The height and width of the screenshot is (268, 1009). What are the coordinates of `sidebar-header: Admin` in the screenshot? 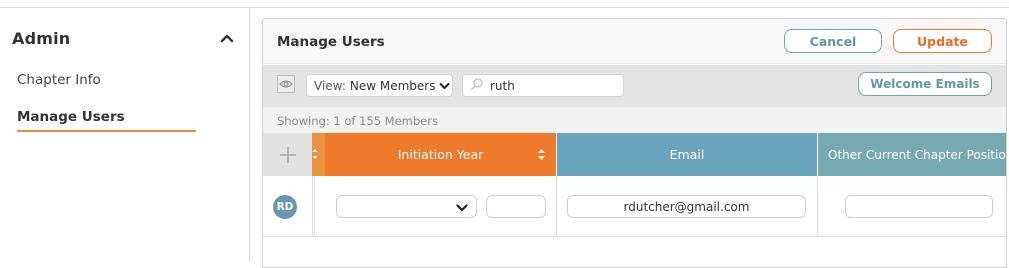 It's located at (125, 38).